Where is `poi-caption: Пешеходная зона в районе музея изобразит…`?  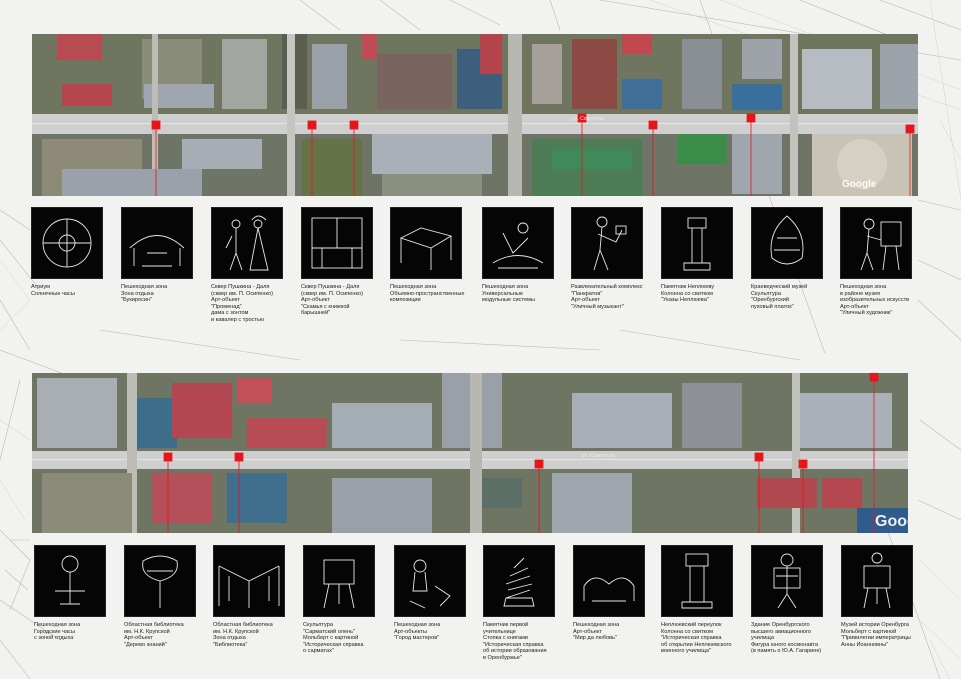 poi-caption: Пешеходная зона в районе музея изобразит… is located at coordinates (875, 300).